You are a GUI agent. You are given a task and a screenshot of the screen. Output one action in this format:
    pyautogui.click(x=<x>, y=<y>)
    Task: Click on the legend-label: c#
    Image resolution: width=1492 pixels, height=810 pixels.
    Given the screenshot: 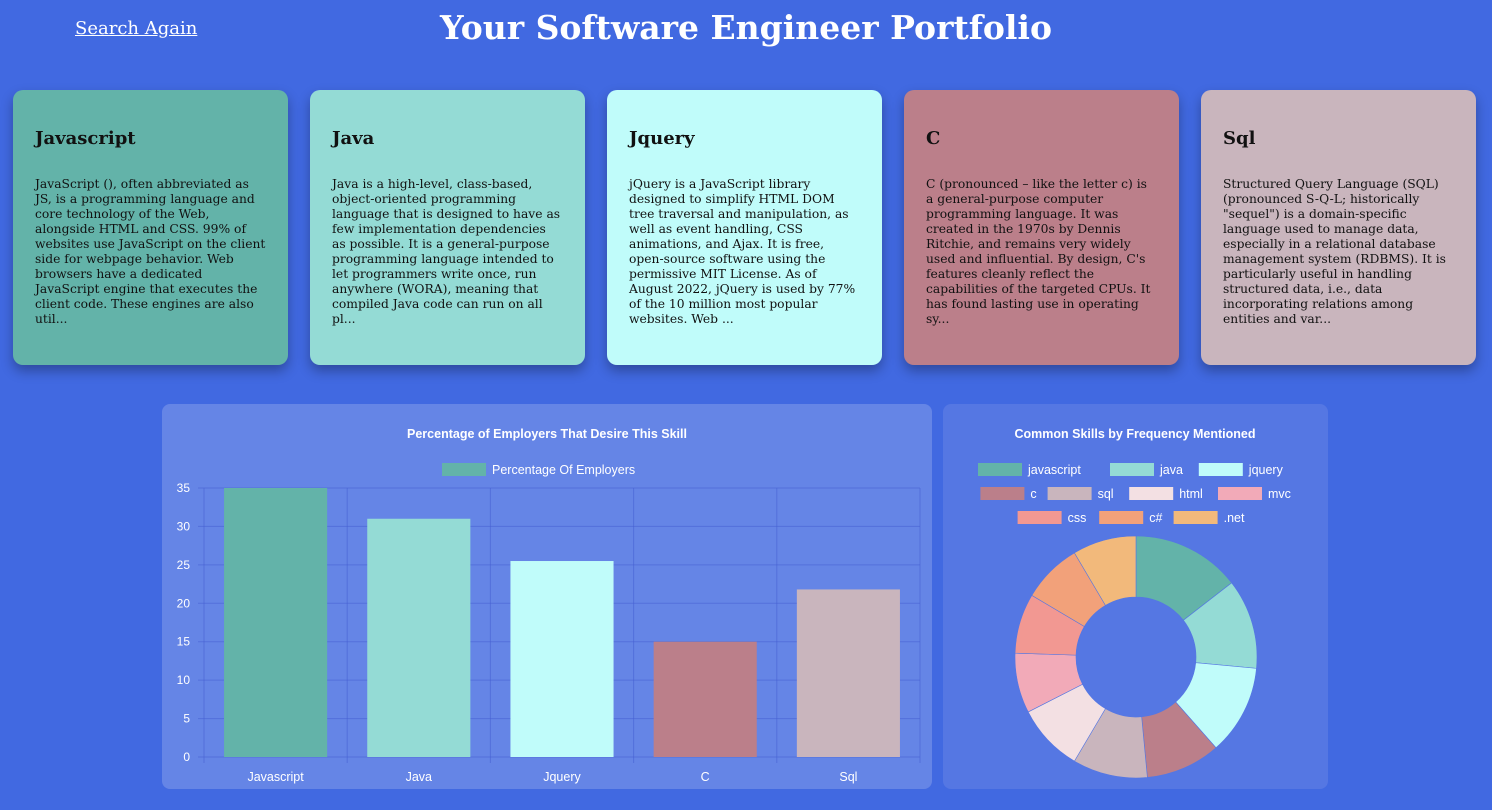 What is the action you would take?
    pyautogui.click(x=1155, y=518)
    